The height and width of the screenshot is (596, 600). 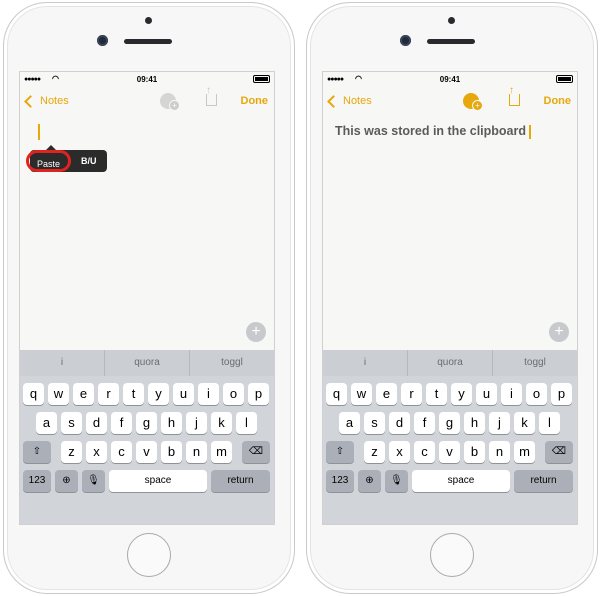 What do you see at coordinates (89, 161) in the screenshot?
I see `format-button: B/U` at bounding box center [89, 161].